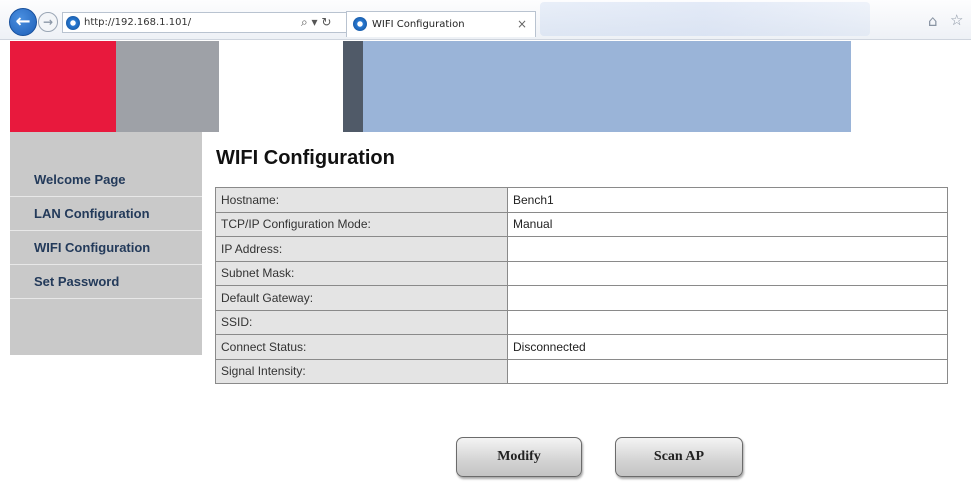 Image resolution: width=971 pixels, height=504 pixels. I want to click on ie-page-icon, so click(73, 23).